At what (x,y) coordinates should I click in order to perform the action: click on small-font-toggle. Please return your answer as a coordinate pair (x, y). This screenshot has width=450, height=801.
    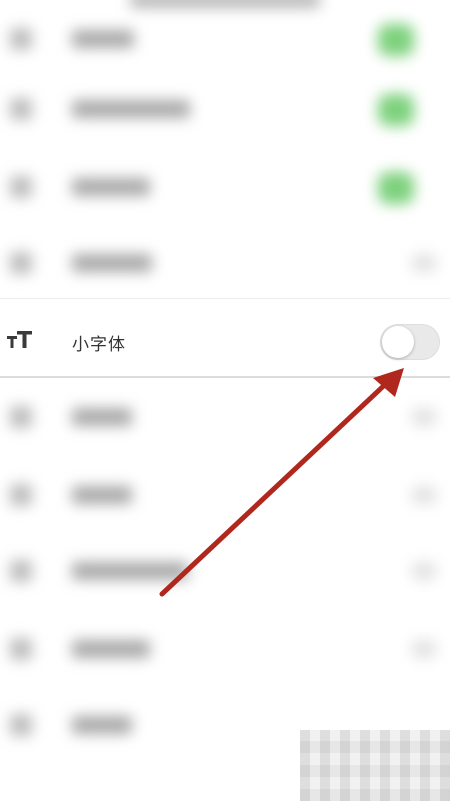
    Looking at the image, I should click on (410, 342).